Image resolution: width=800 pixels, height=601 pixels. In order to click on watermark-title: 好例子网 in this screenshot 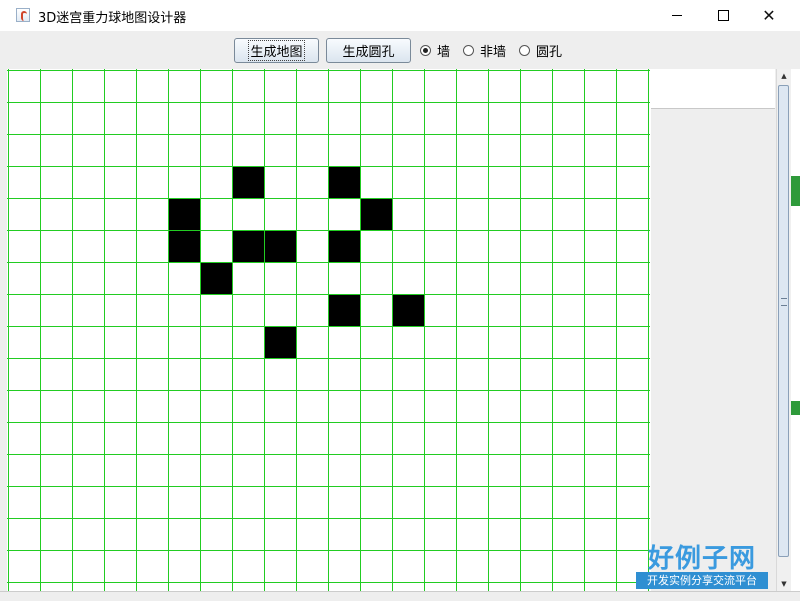, I will do `click(701, 559)`.